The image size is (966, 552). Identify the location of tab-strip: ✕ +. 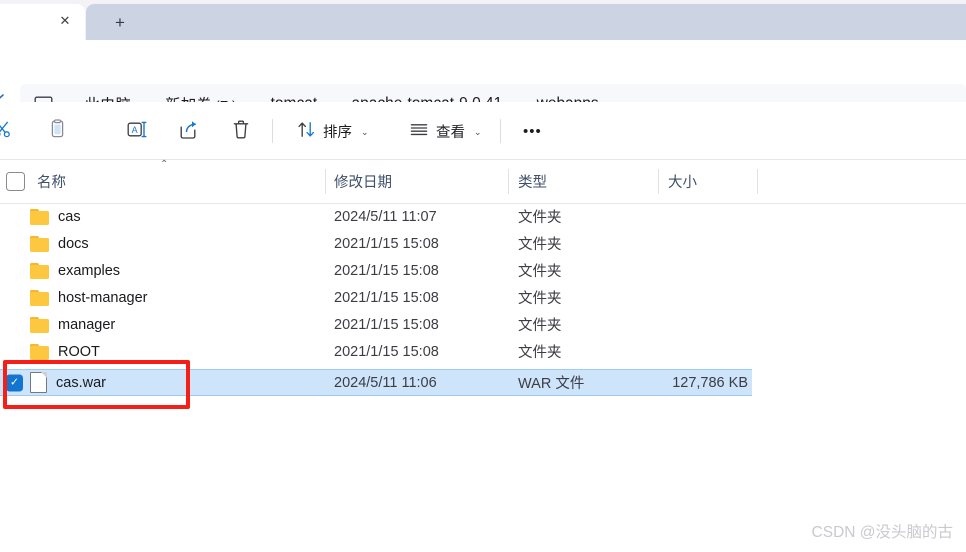
(483, 20).